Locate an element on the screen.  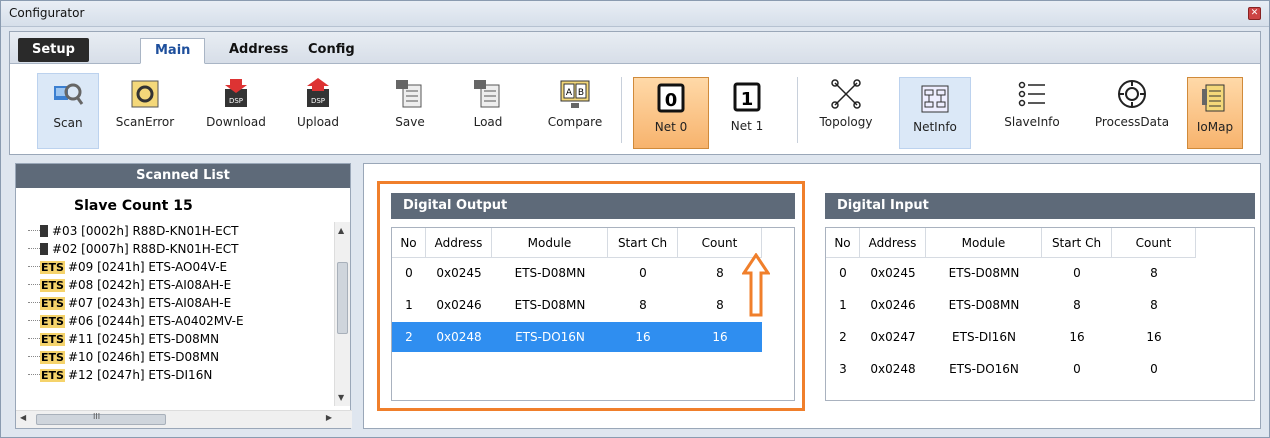
net1-label: Net 1 is located at coordinates (747, 126).